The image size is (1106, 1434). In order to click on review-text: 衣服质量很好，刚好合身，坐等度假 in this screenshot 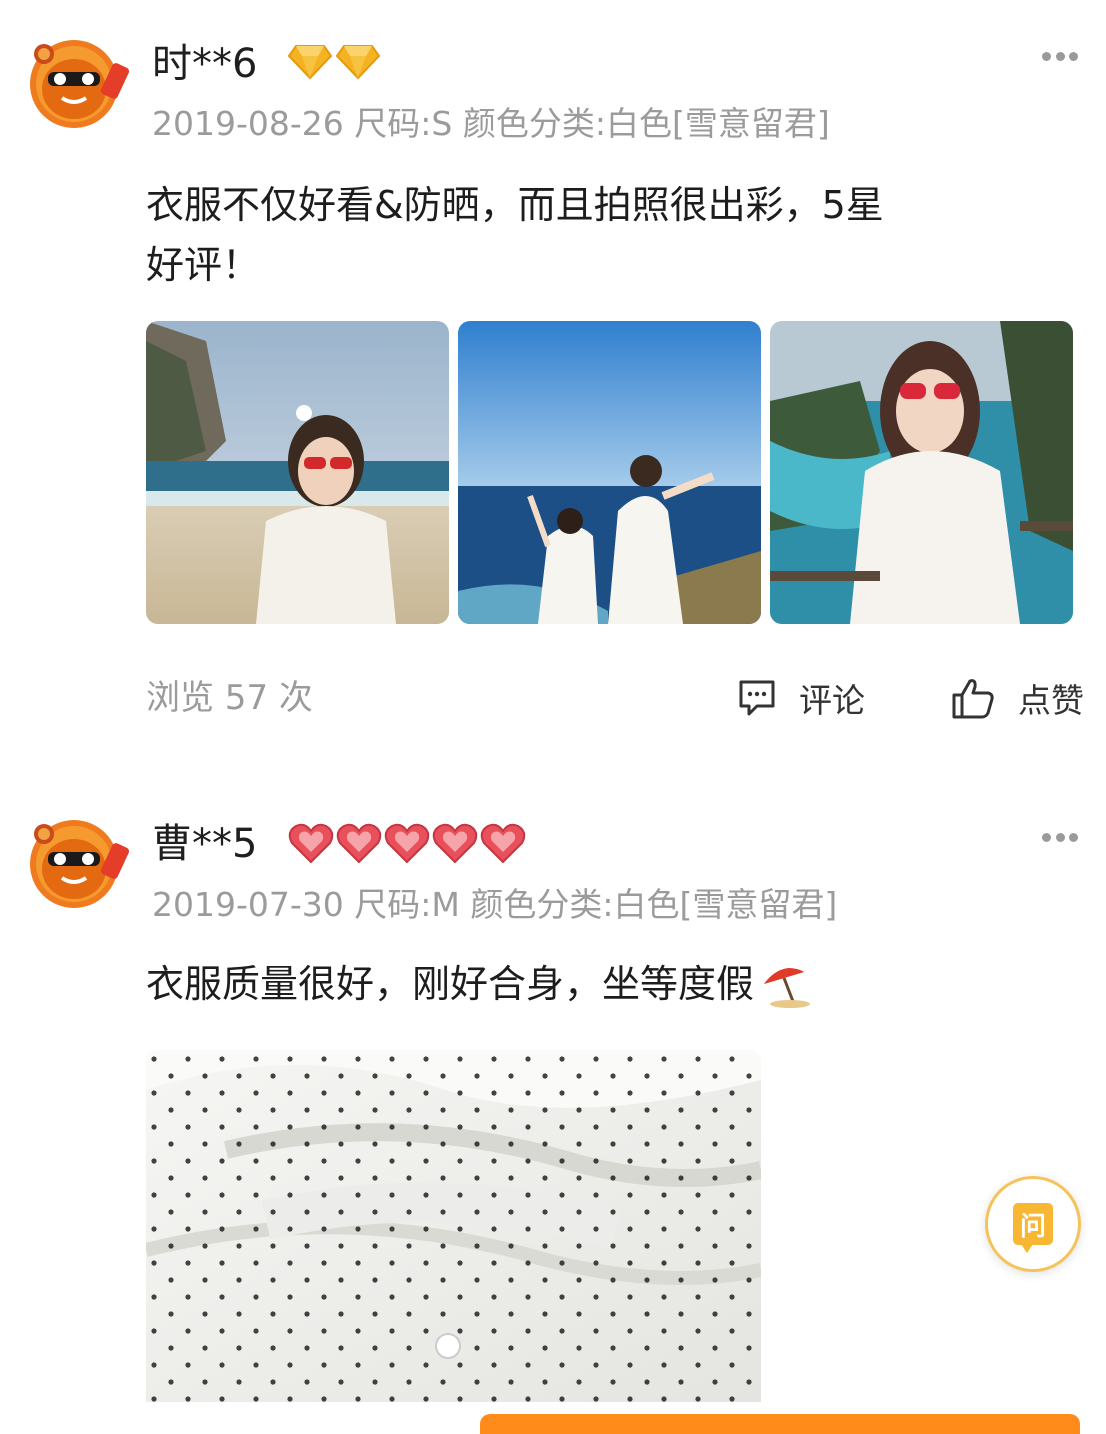, I will do `click(586, 984)`.